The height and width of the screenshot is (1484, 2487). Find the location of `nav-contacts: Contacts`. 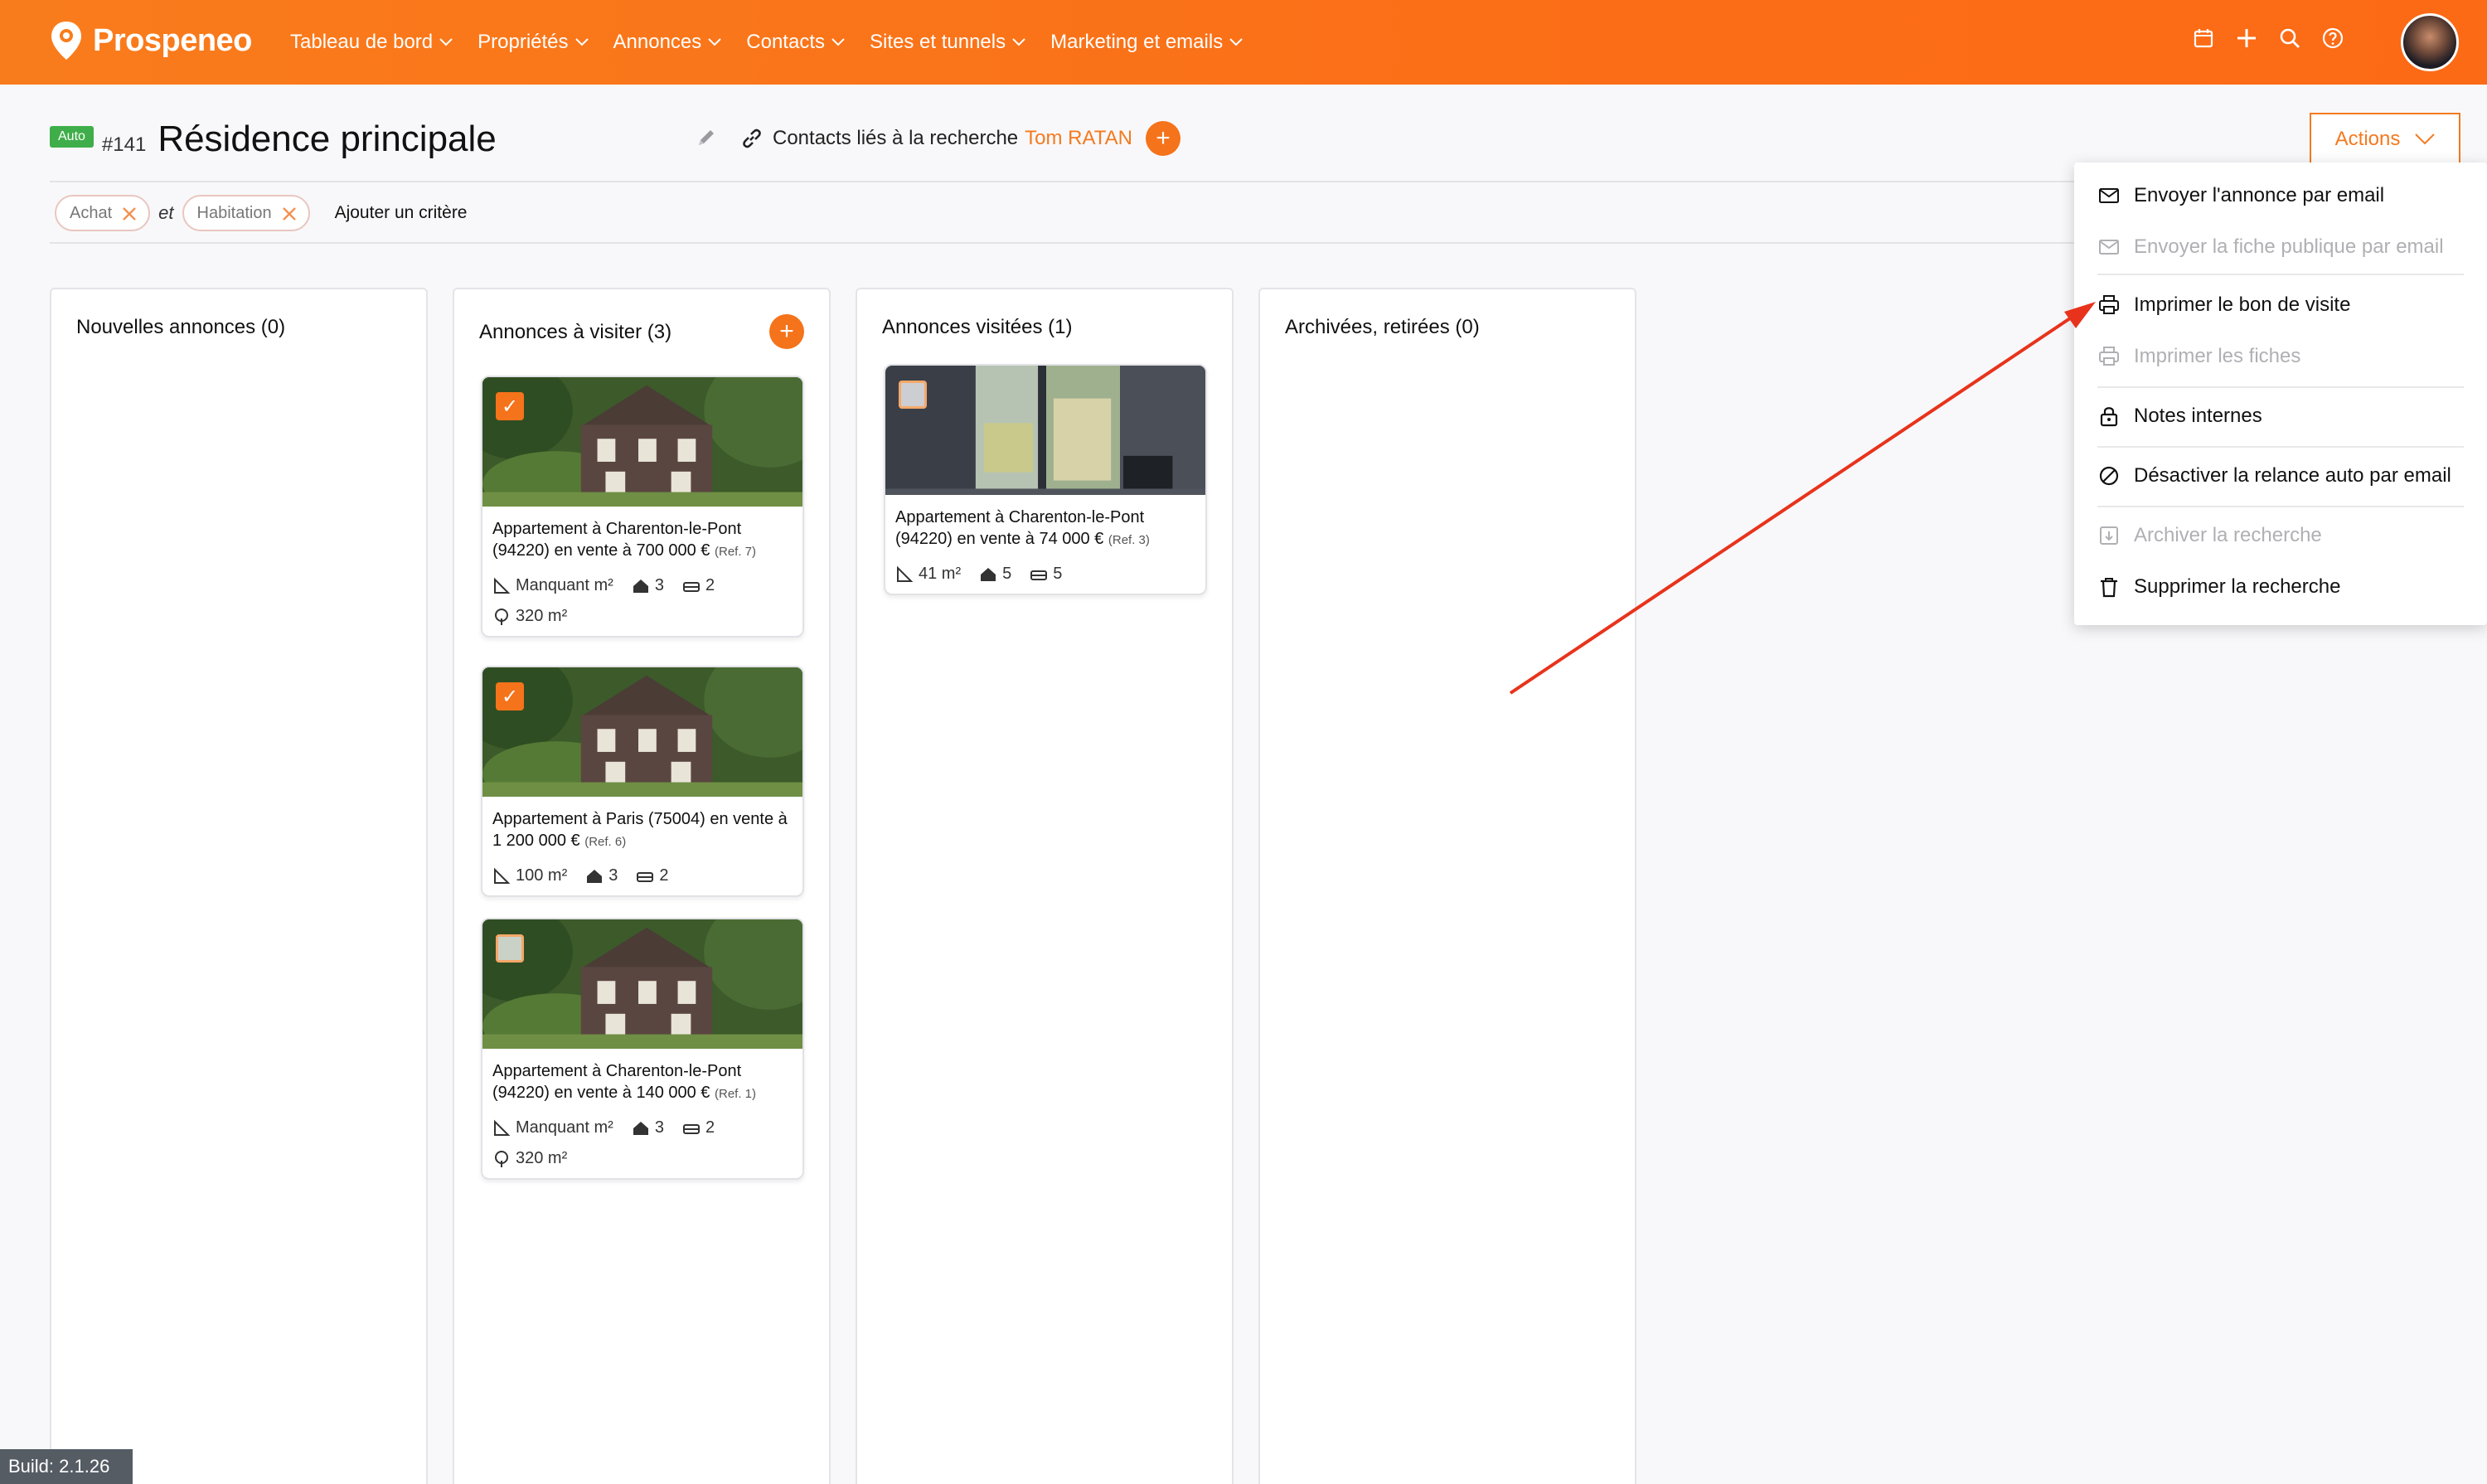

nav-contacts: Contacts is located at coordinates (795, 42).